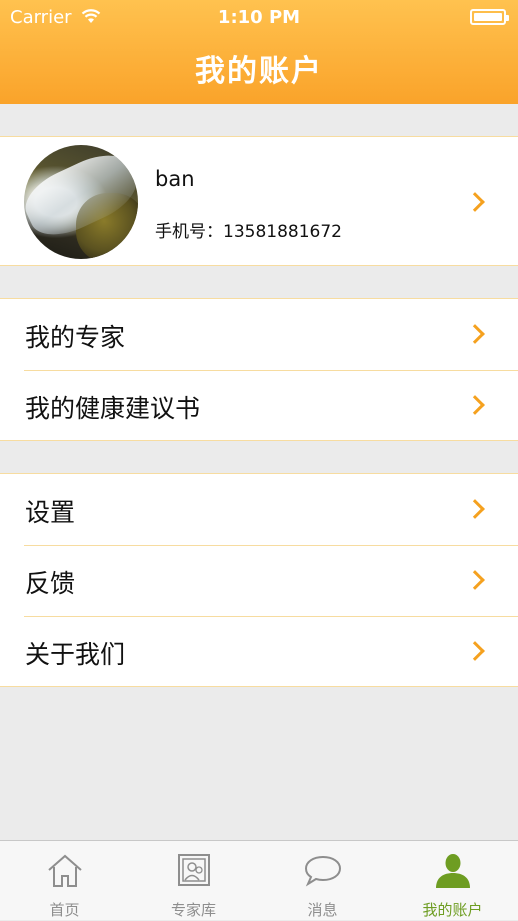  What do you see at coordinates (193, 910) in the screenshot?
I see `tab-label: 专家库` at bounding box center [193, 910].